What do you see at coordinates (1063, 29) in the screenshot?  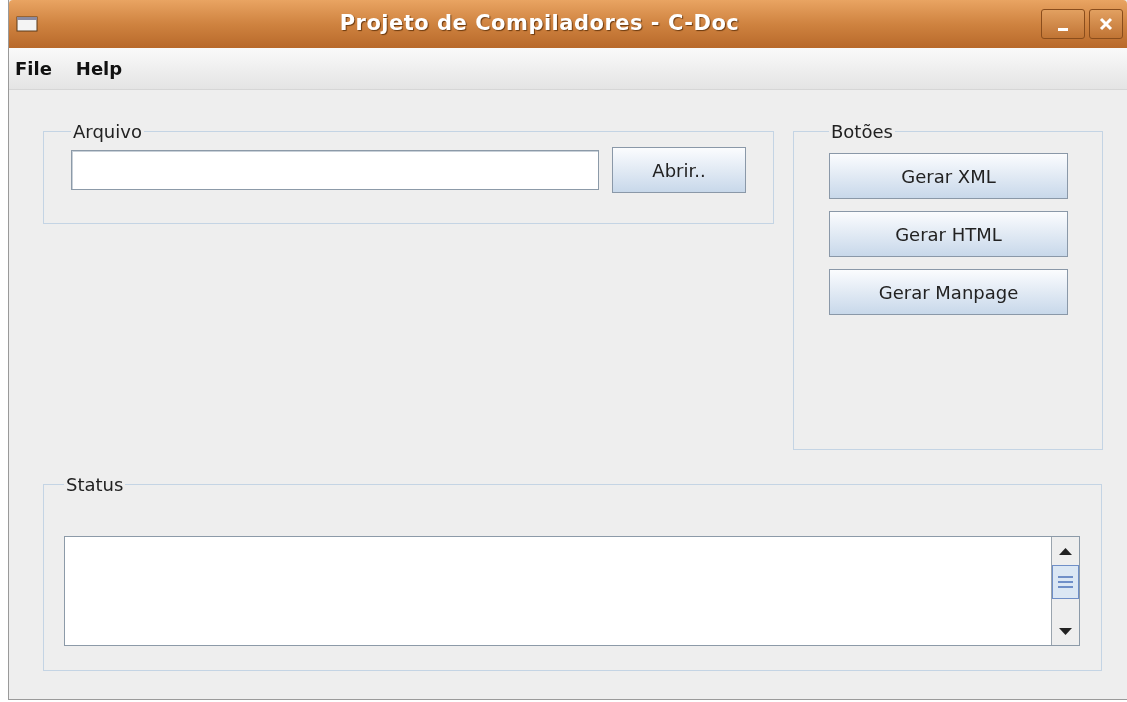 I see `minimize-icon` at bounding box center [1063, 29].